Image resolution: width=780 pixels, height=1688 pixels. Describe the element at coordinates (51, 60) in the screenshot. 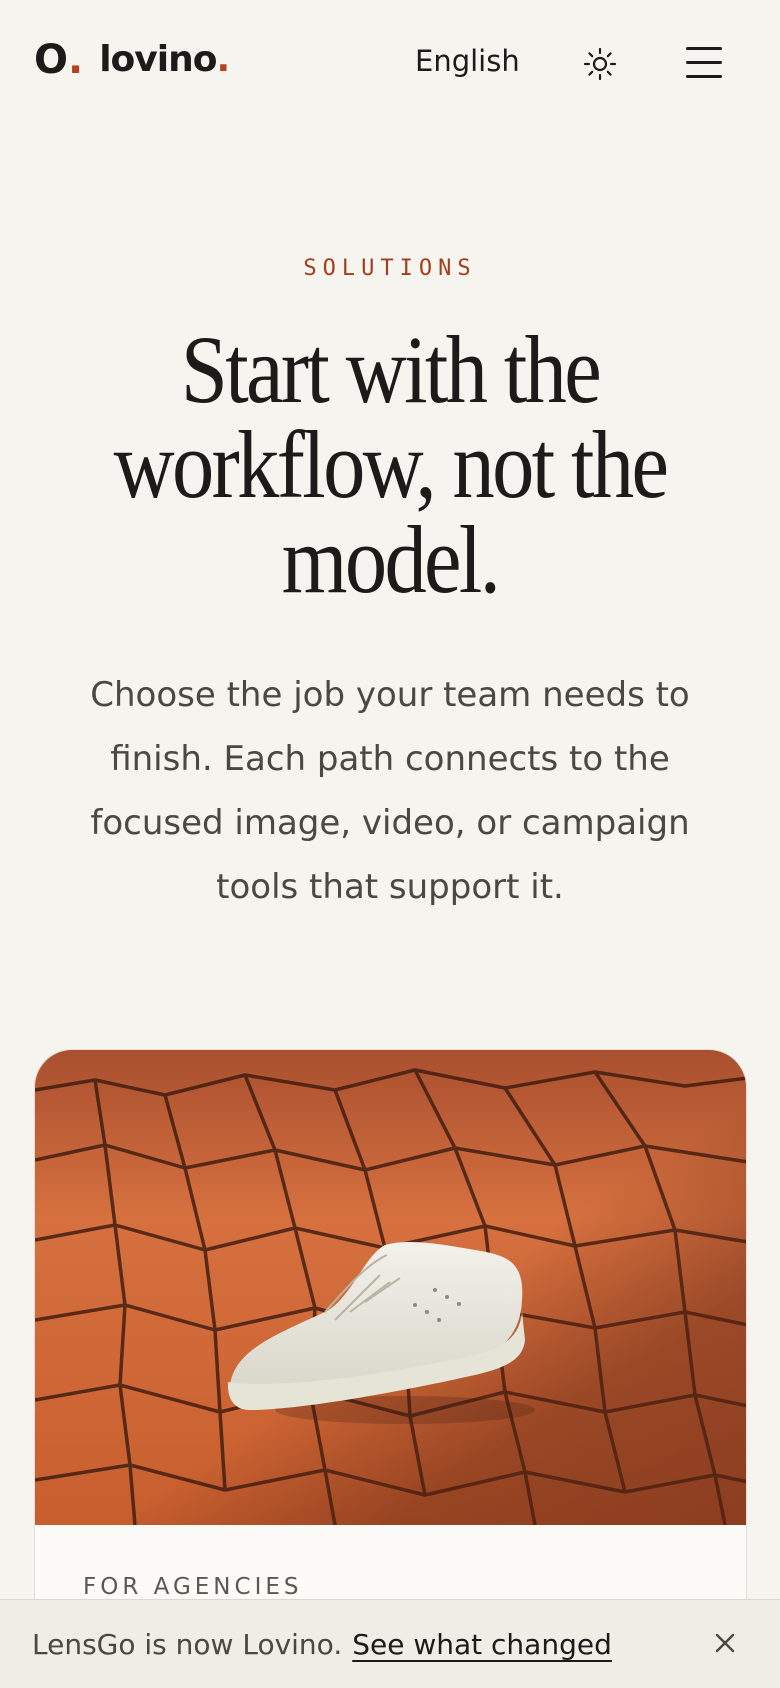

I see `logo-mark: O` at that location.